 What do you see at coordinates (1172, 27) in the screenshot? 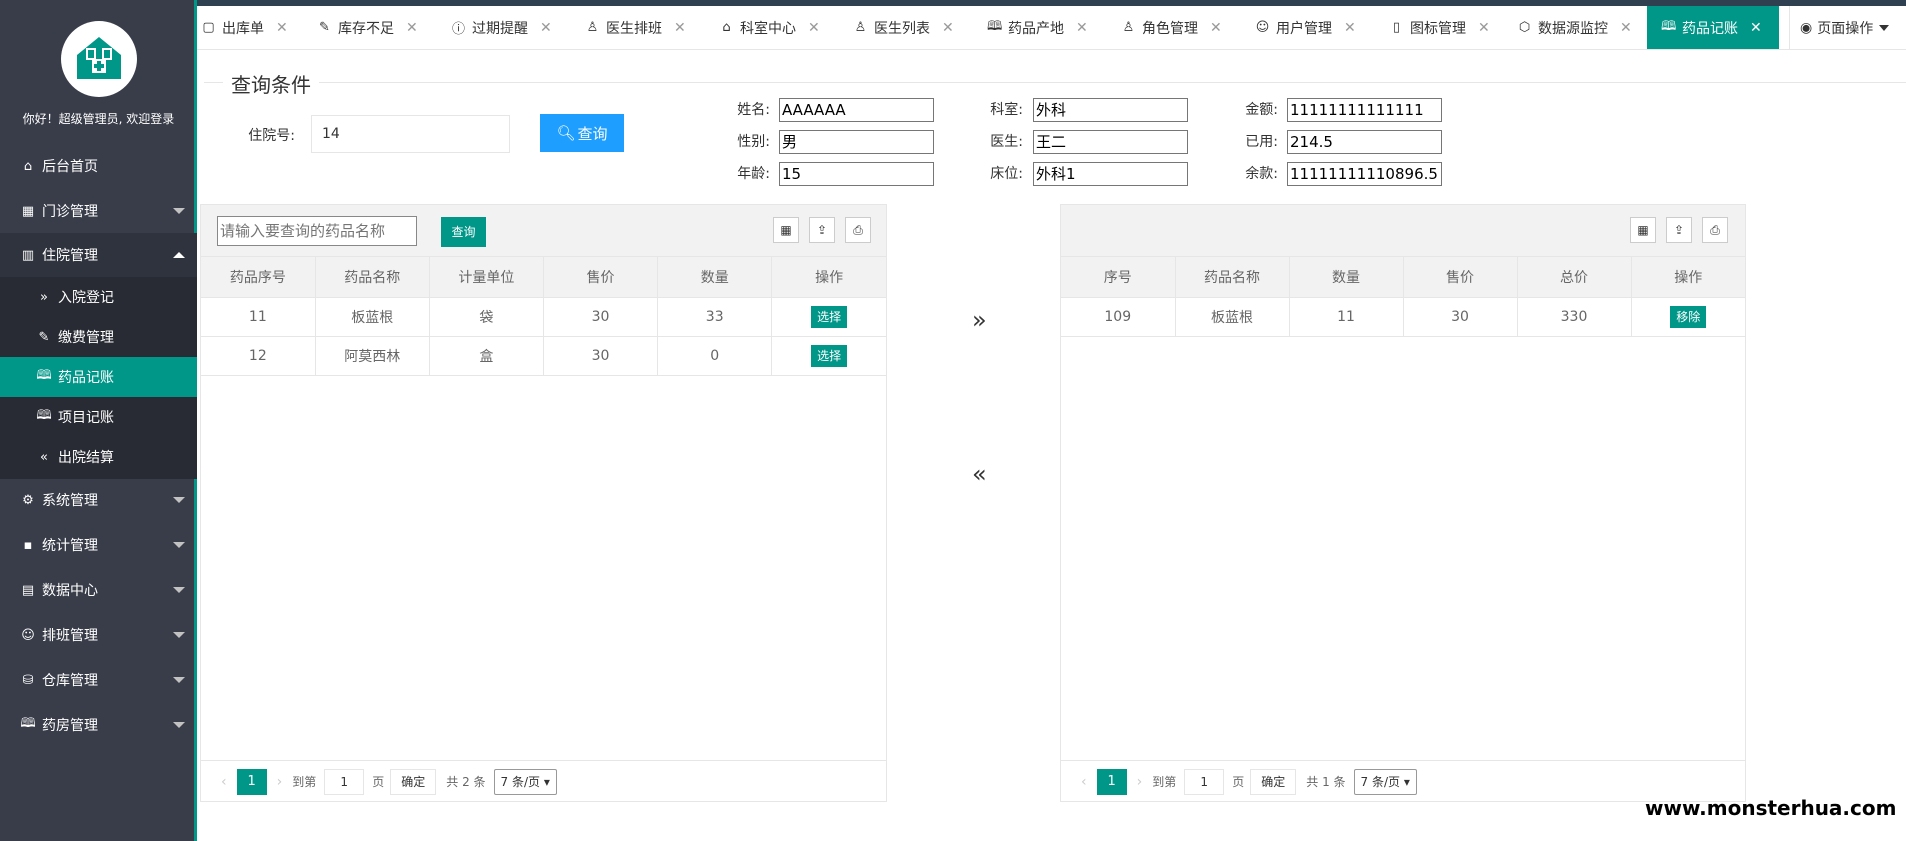
I see `tab-roles: ♙ 角色管理 ✕` at bounding box center [1172, 27].